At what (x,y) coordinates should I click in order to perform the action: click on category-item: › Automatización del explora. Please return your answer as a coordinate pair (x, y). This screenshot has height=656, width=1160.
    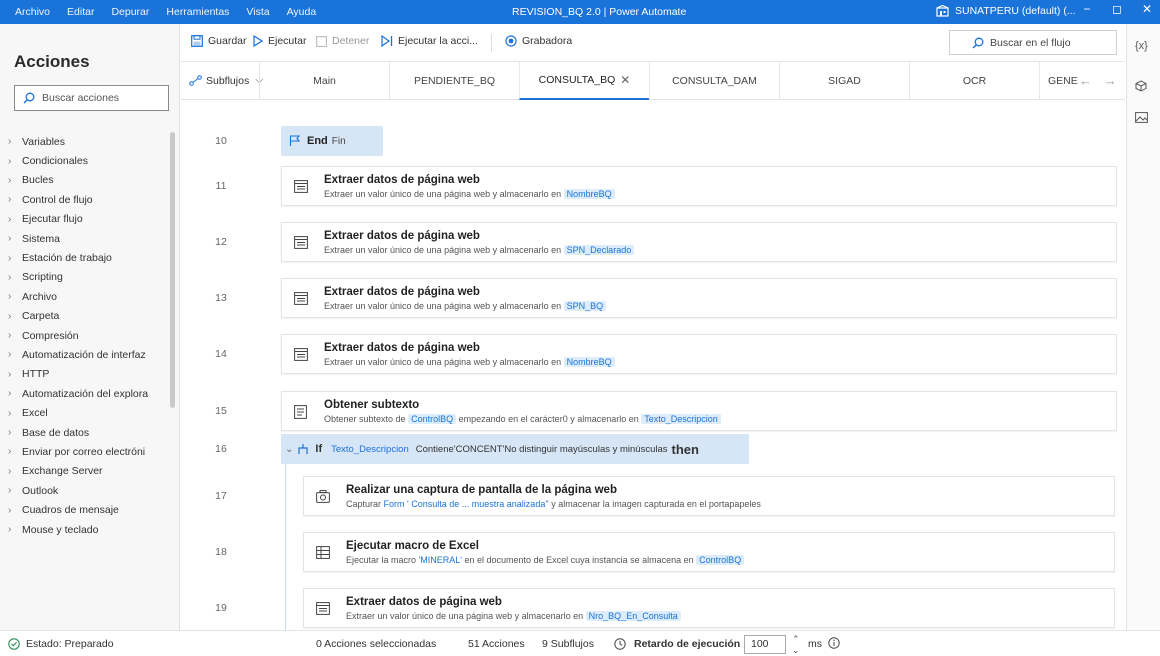
    Looking at the image, I should click on (86, 393).